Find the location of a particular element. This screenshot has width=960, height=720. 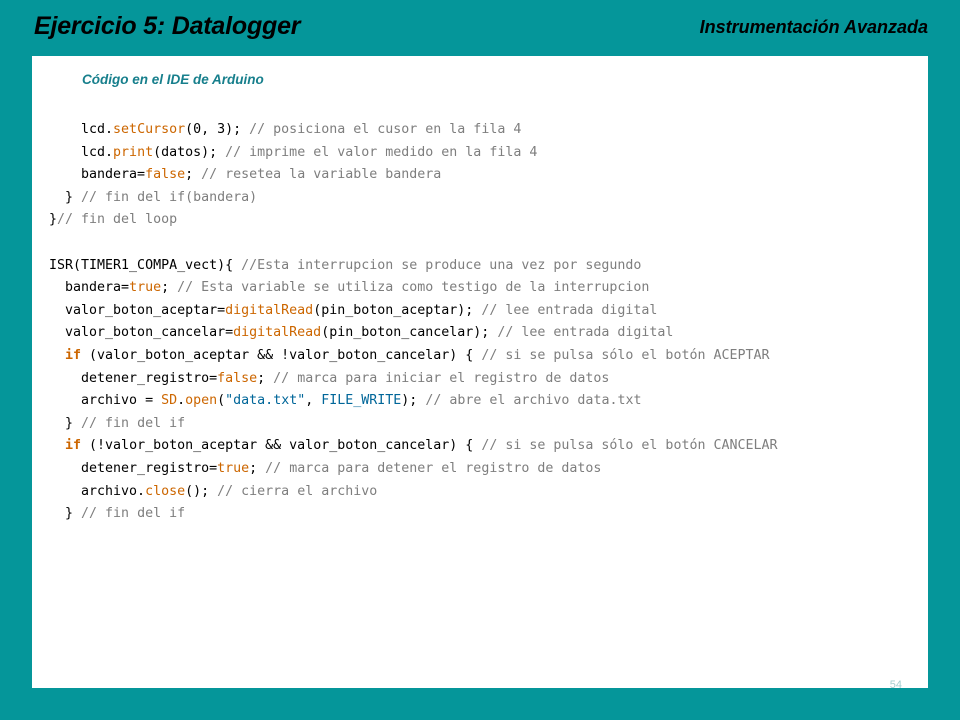

code-keyword: close is located at coordinates (165, 491).